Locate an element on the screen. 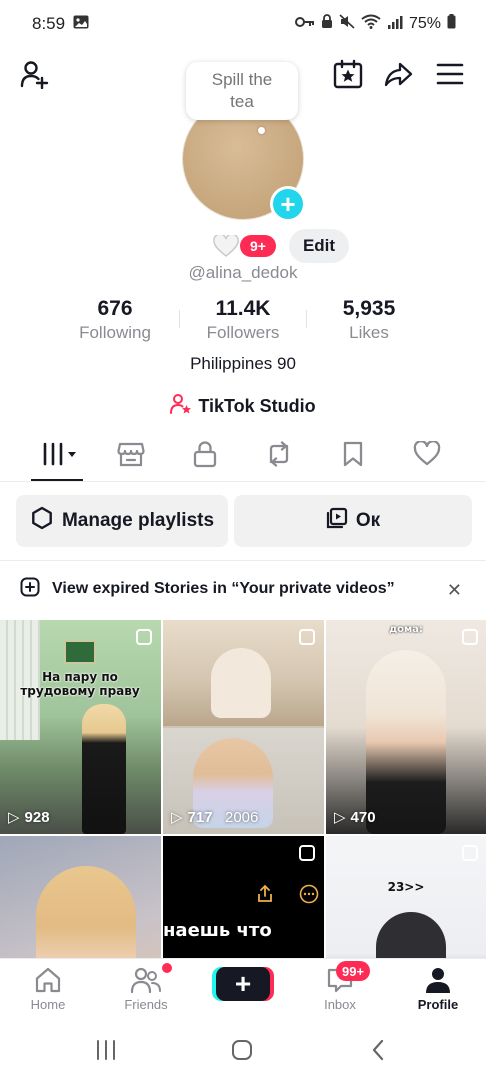  photo-year: 2006 is located at coordinates (242, 817).